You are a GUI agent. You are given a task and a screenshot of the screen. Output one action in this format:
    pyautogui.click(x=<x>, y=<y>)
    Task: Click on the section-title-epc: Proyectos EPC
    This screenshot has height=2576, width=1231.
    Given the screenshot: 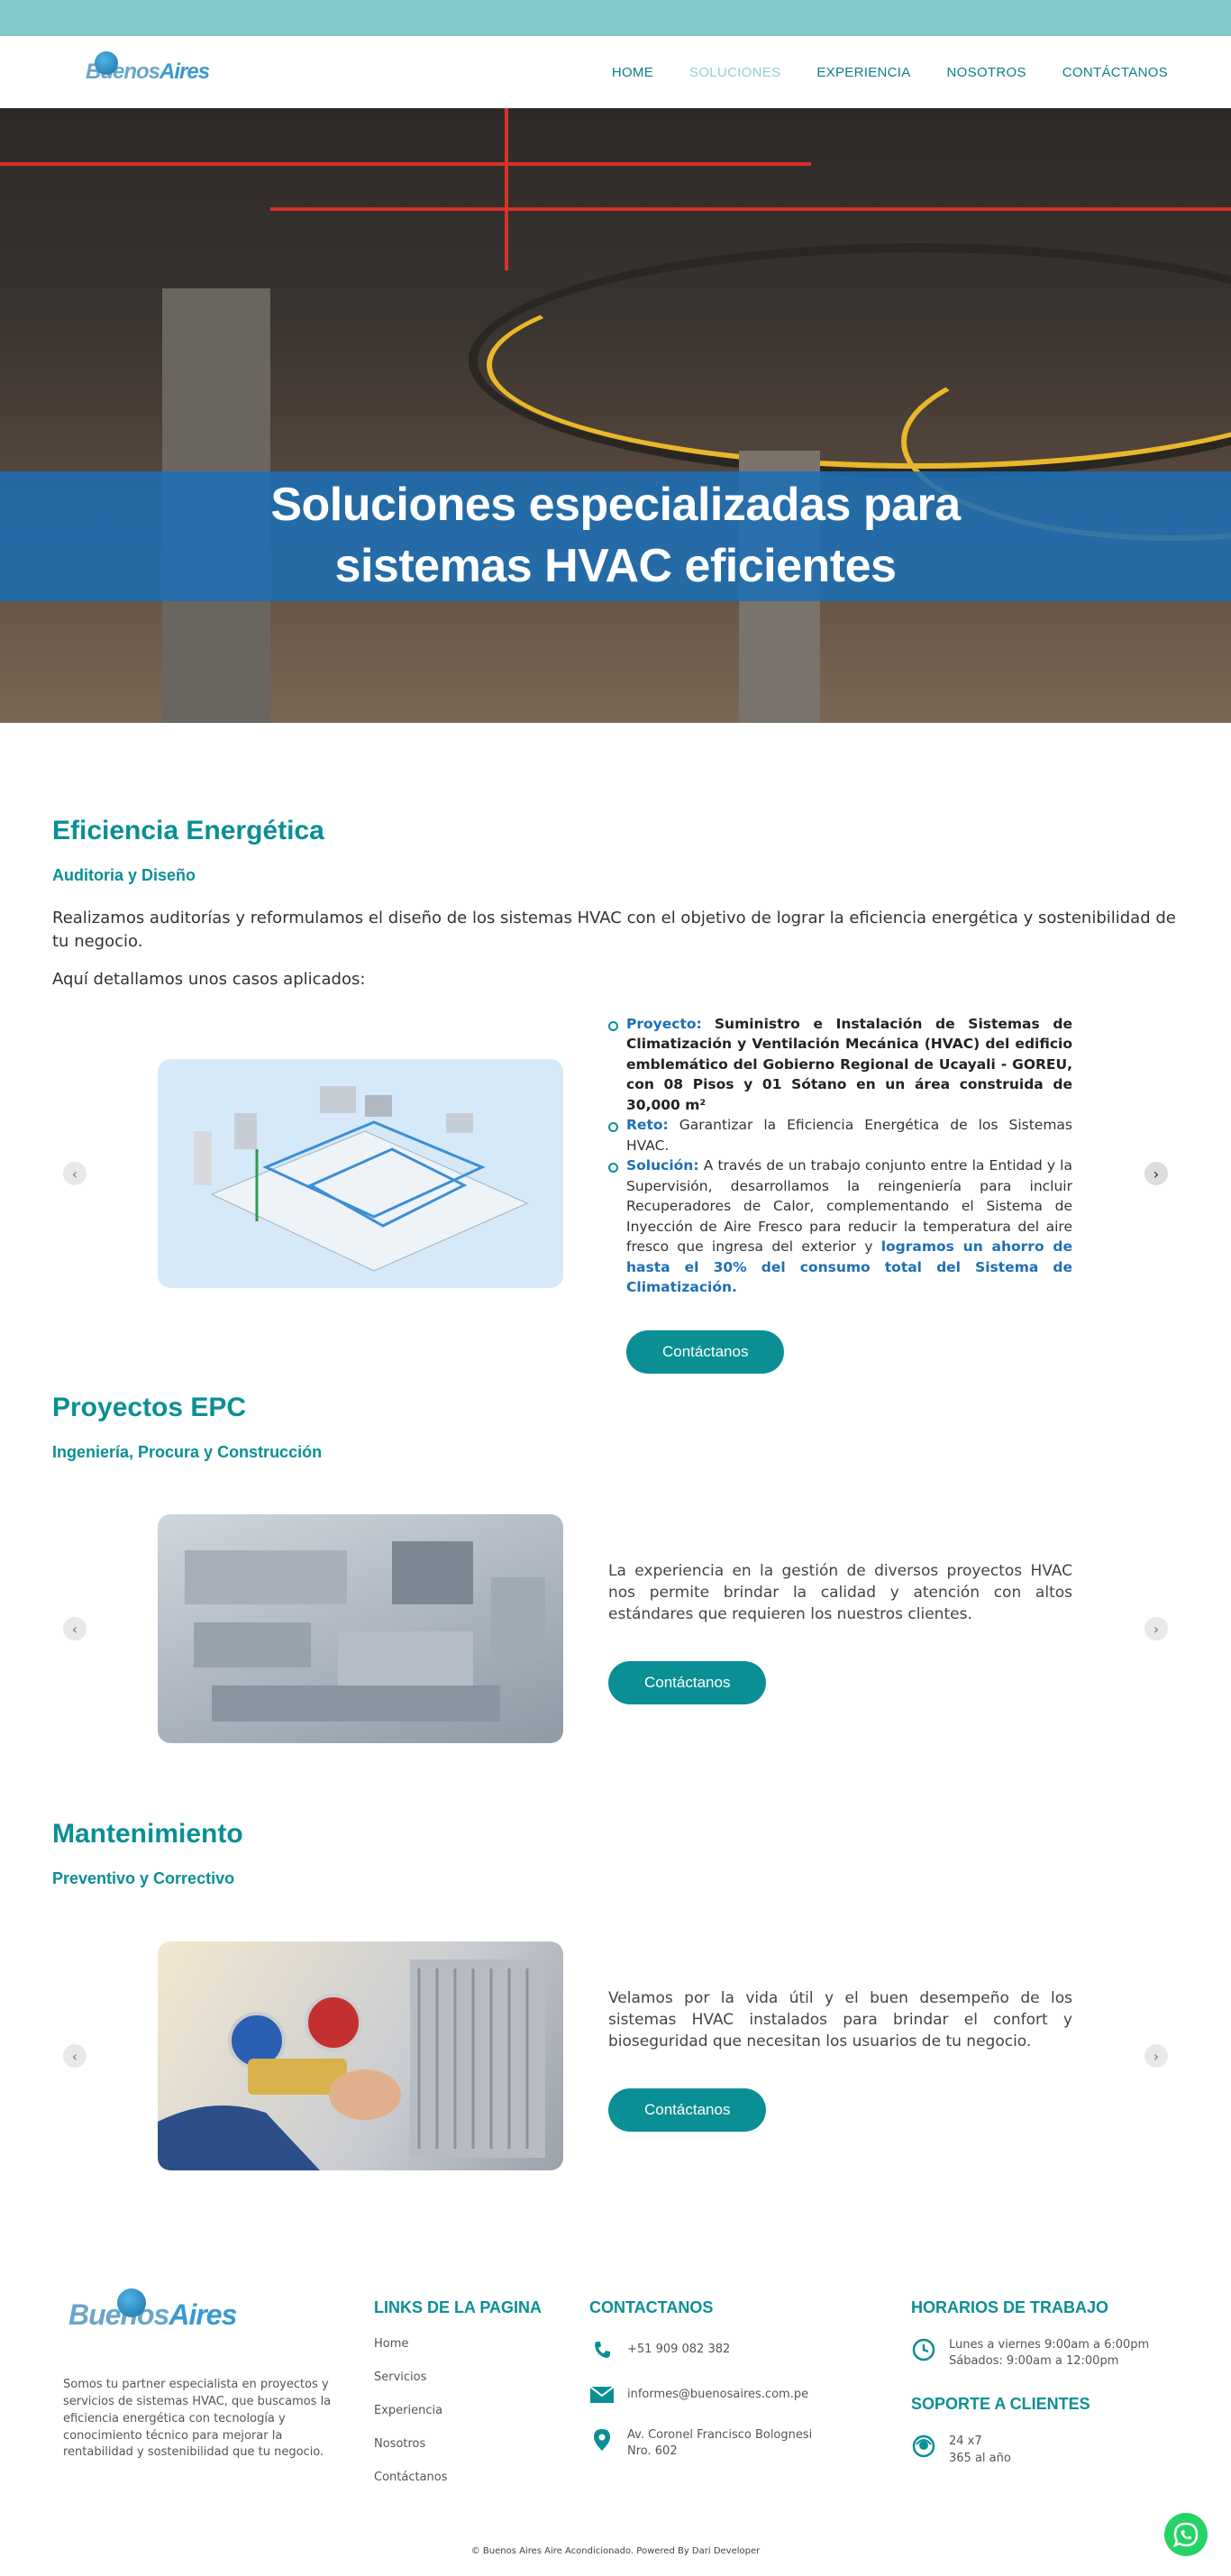 What is the action you would take?
    pyautogui.click(x=149, y=1407)
    